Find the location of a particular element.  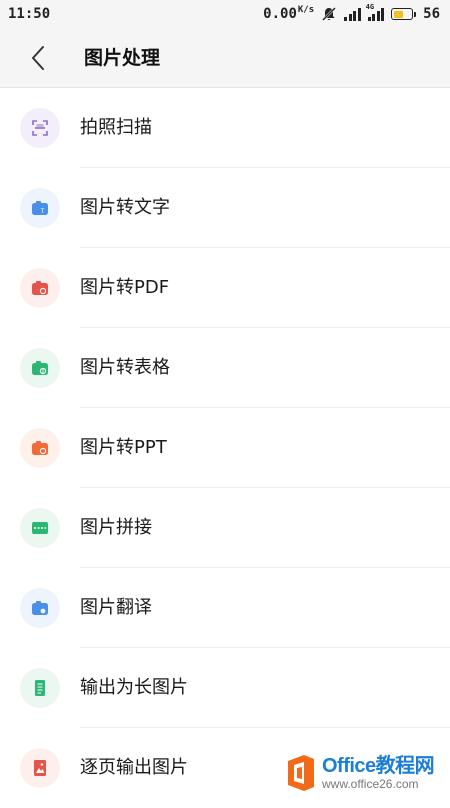

net-speed: 0.00 K/s is located at coordinates (289, 14).